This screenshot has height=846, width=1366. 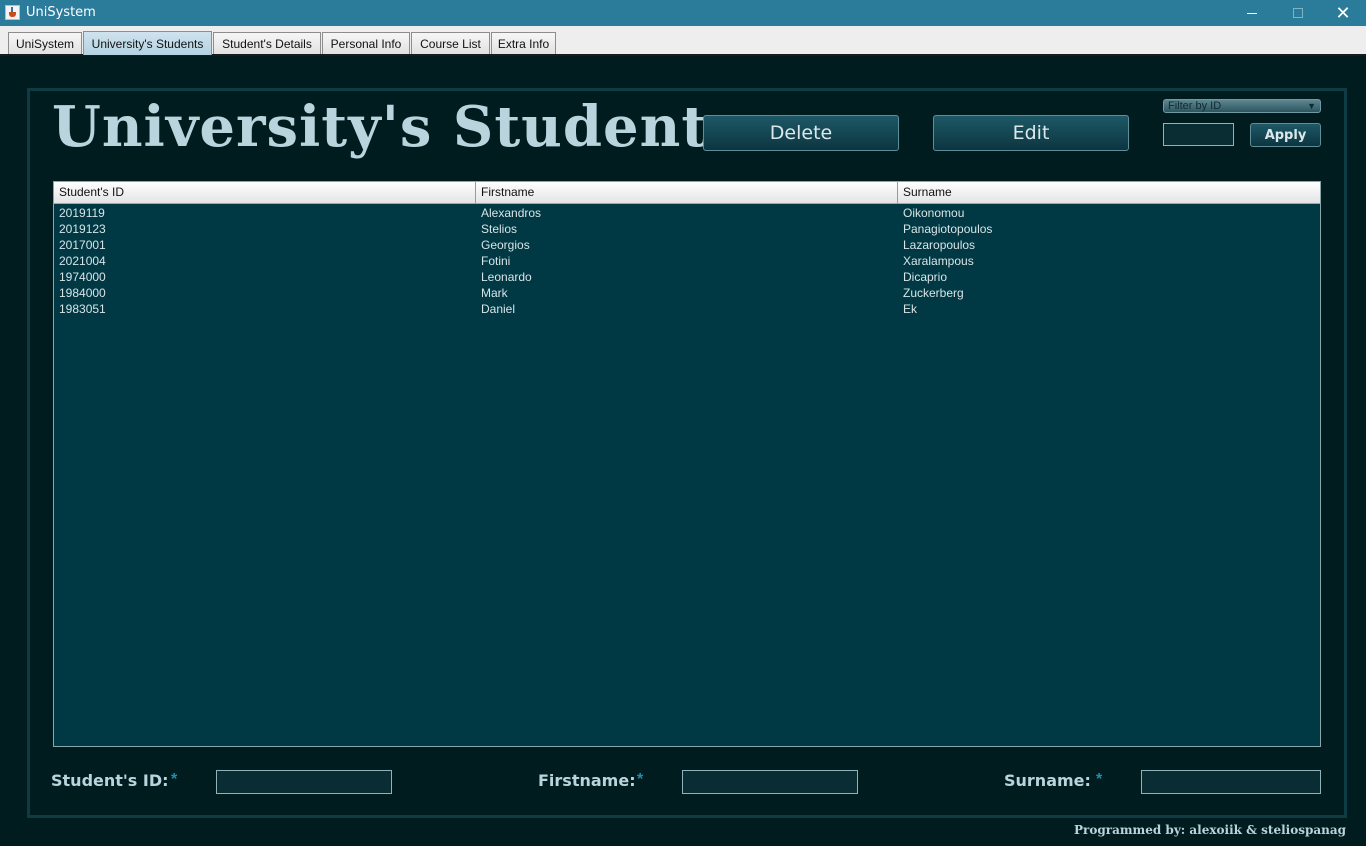 I want to click on minimize-icon, so click(x=1252, y=13).